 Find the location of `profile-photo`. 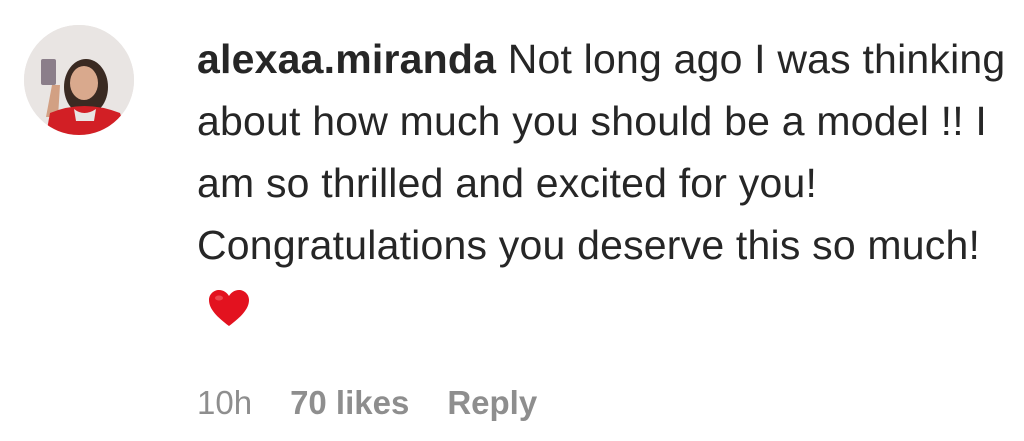

profile-photo is located at coordinates (79, 80).